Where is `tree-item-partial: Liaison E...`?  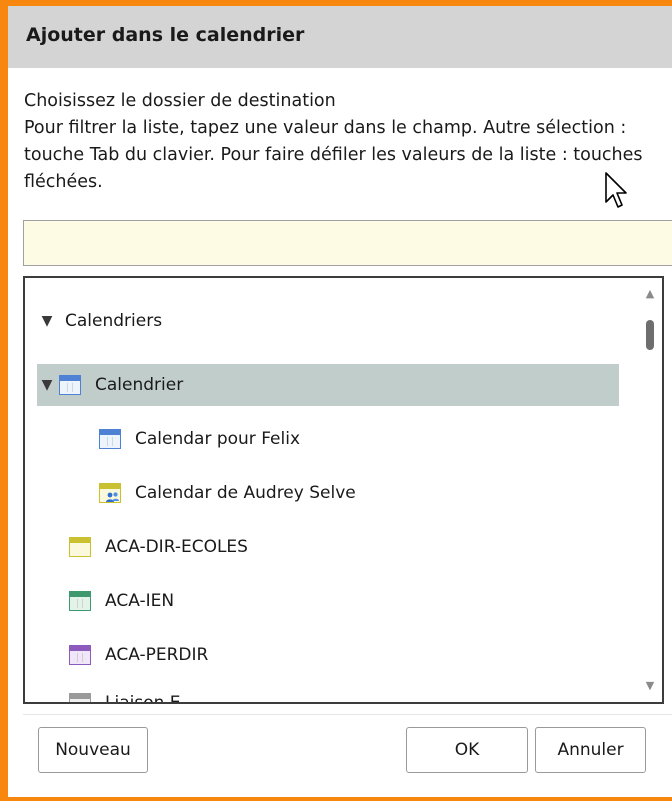
tree-item-partial: Liaison E... is located at coordinates (133, 693).